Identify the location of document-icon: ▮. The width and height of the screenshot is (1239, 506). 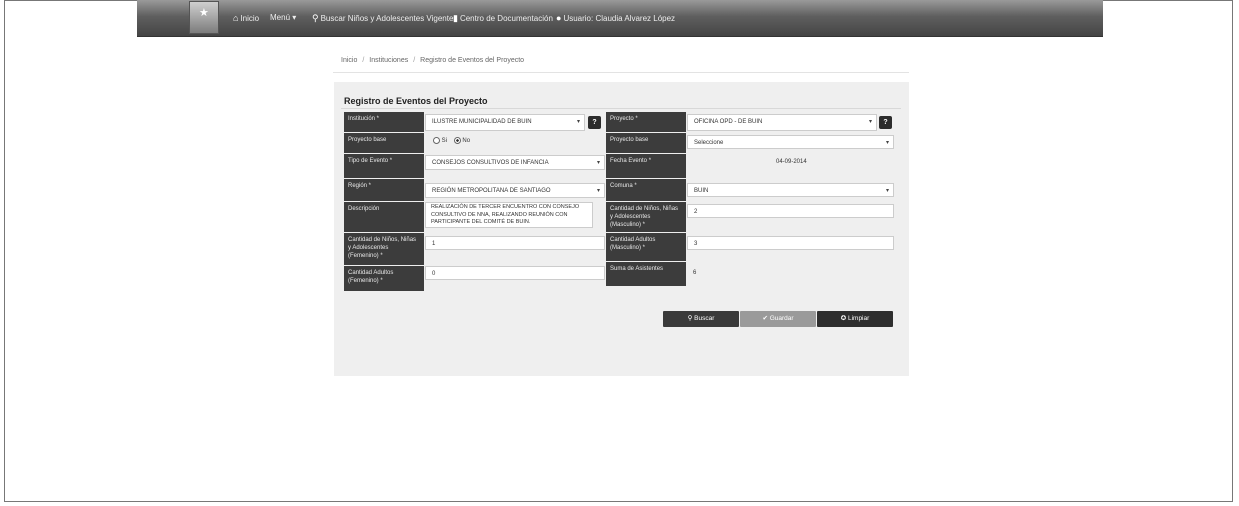
(455, 18).